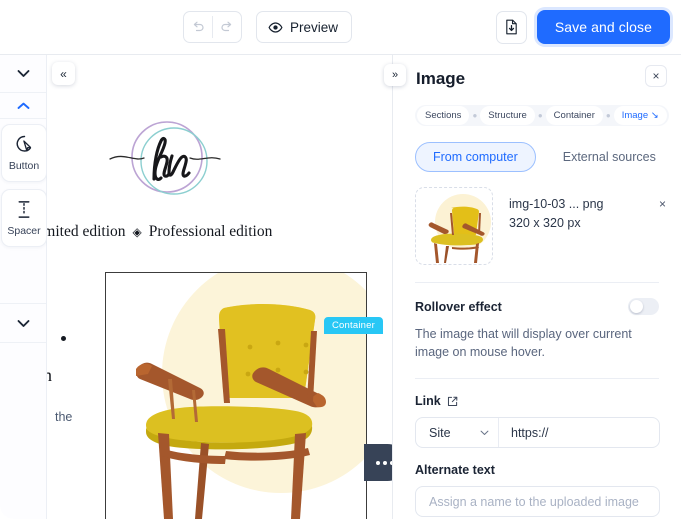  I want to click on link-url-input: https://, so click(579, 432).